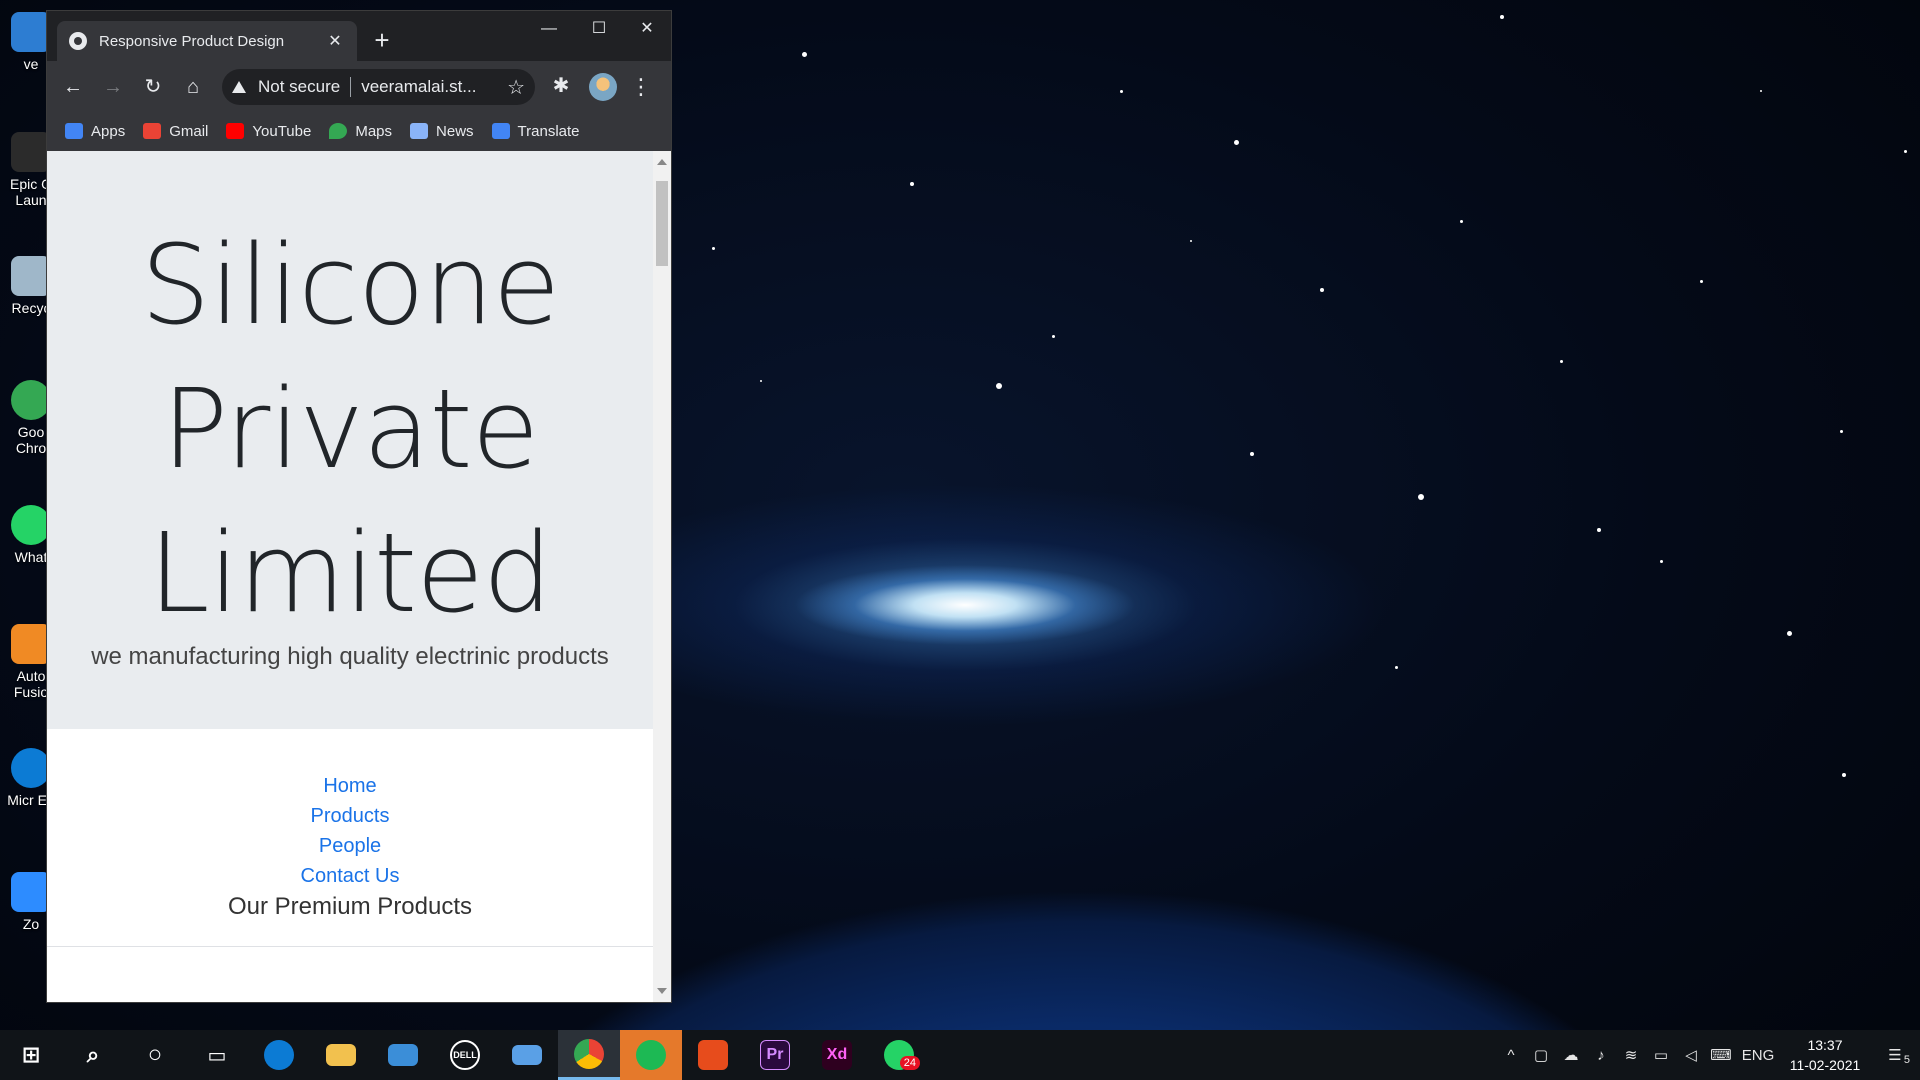 The height and width of the screenshot is (1080, 1920). I want to click on home-icon: ⌂, so click(193, 87).